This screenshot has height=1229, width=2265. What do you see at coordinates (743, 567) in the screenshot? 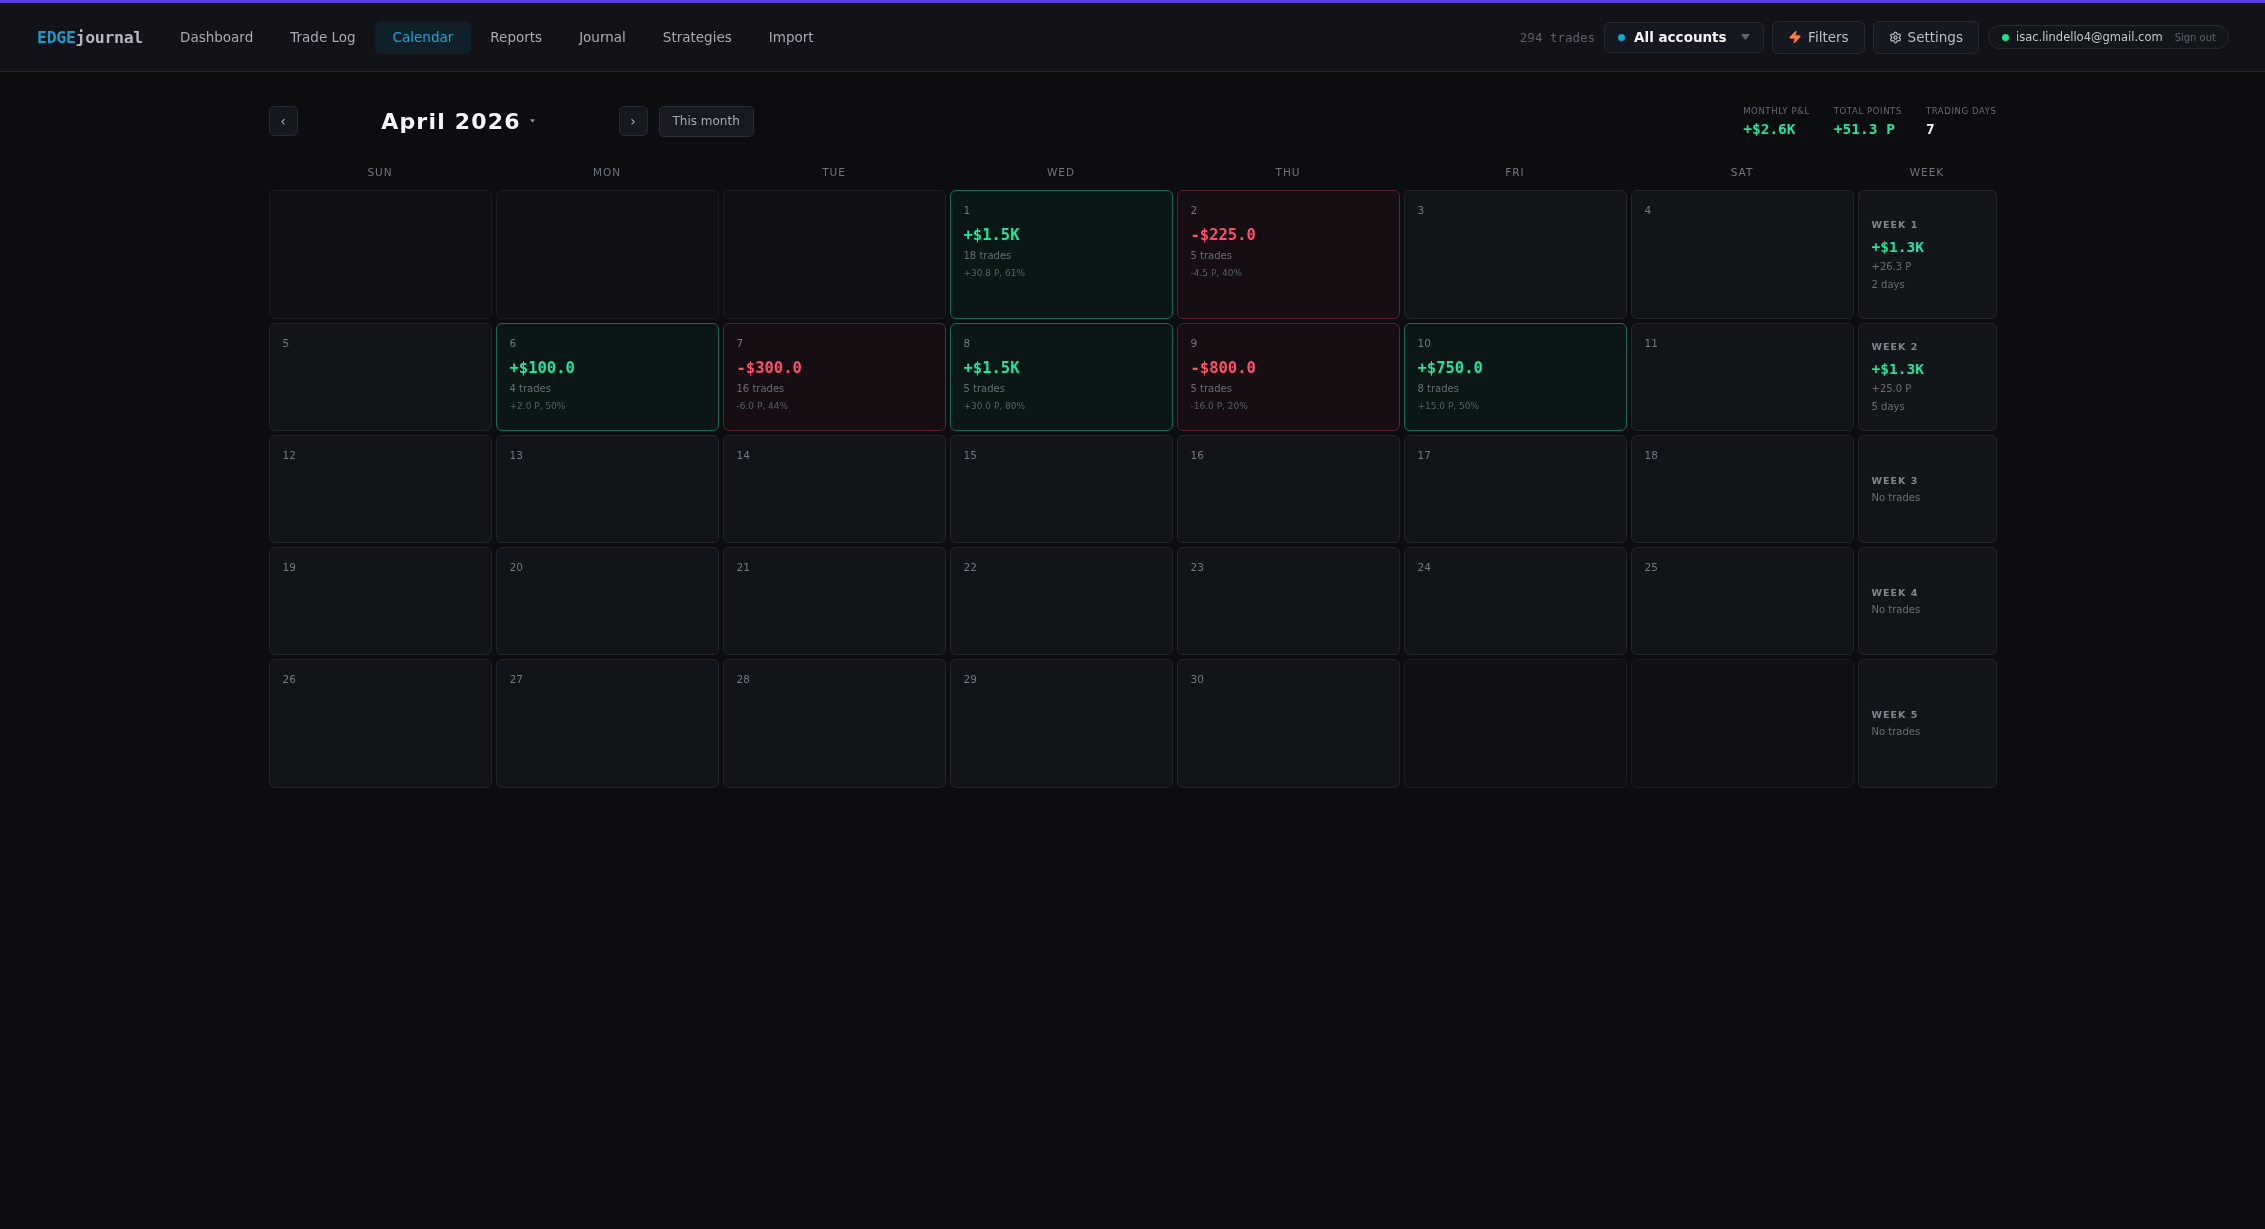
I see `day-number: 21` at bounding box center [743, 567].